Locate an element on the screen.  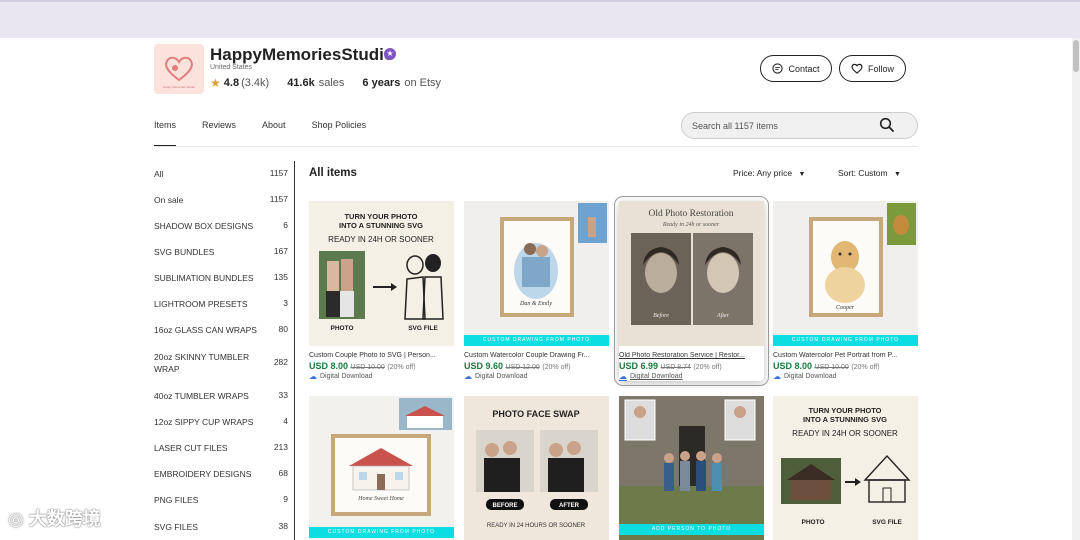
section-heading: All items is located at coordinates (333, 173).